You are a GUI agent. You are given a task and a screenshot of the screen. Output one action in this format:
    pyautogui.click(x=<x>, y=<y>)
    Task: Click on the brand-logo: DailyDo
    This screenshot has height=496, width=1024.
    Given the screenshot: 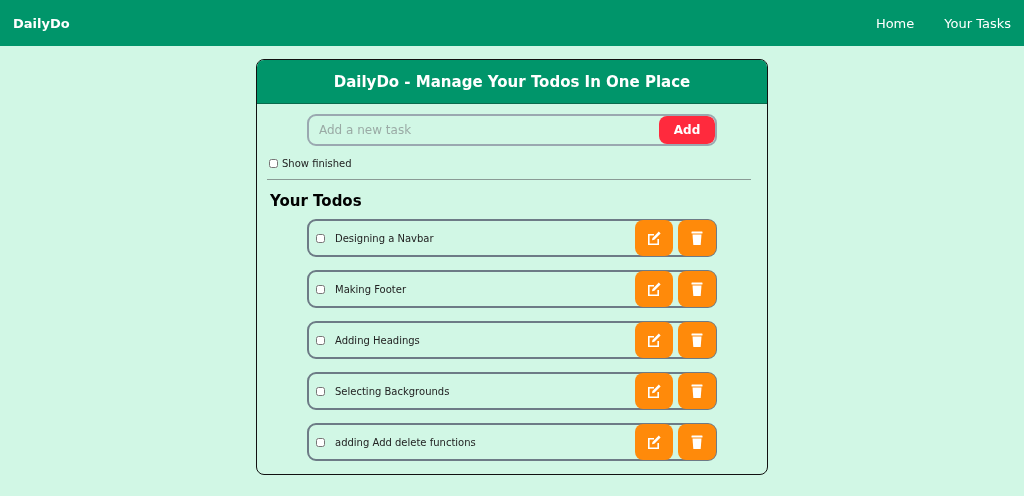 What is the action you would take?
    pyautogui.click(x=41, y=23)
    